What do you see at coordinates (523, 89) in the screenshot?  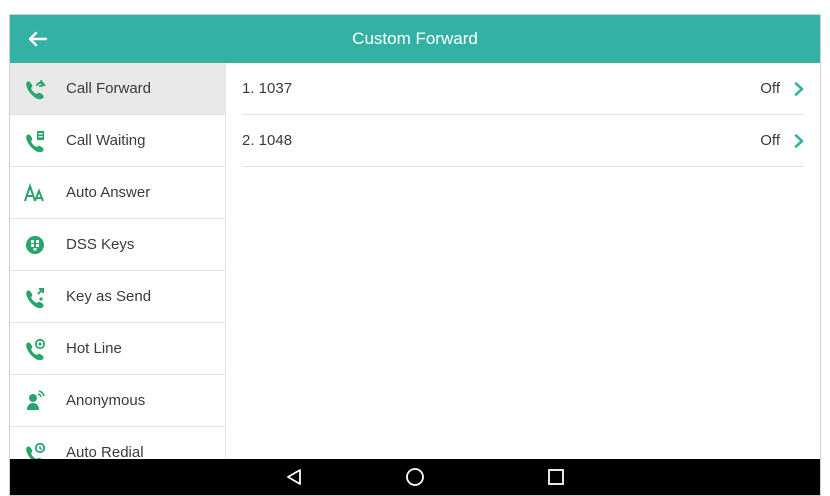 I see `list-item: 1. 1037 Off` at bounding box center [523, 89].